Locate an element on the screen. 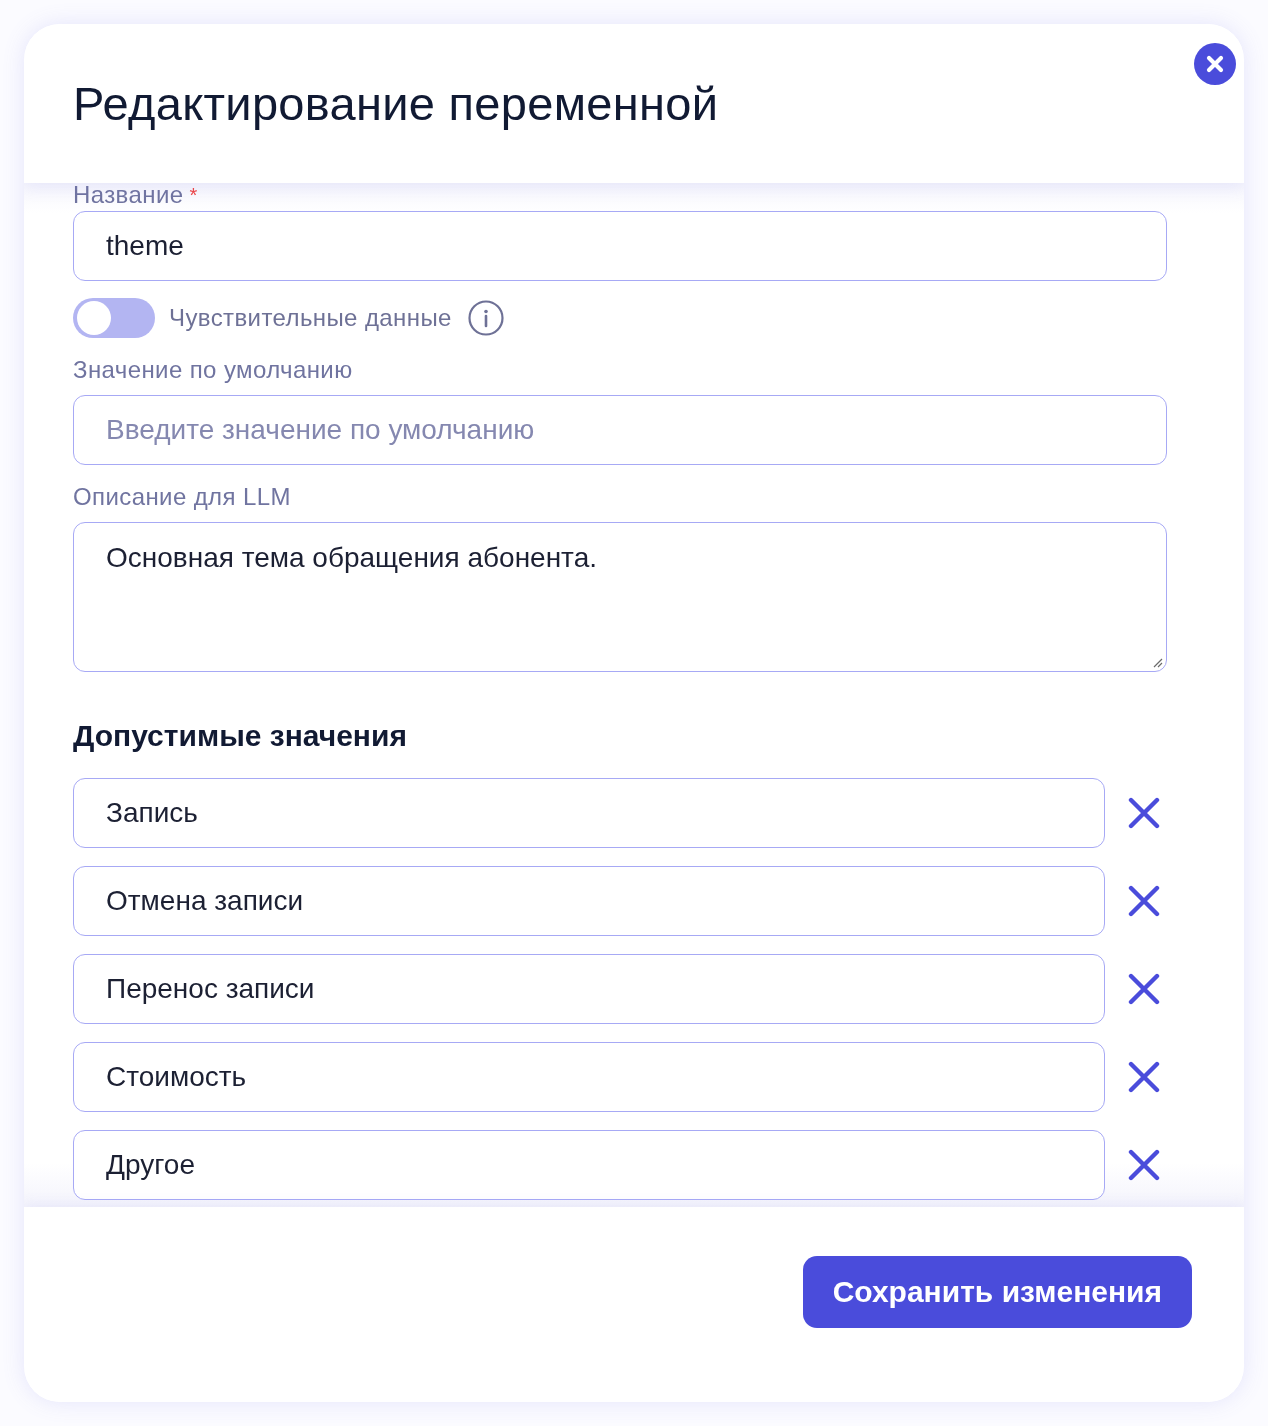  info-icon is located at coordinates (485, 318).